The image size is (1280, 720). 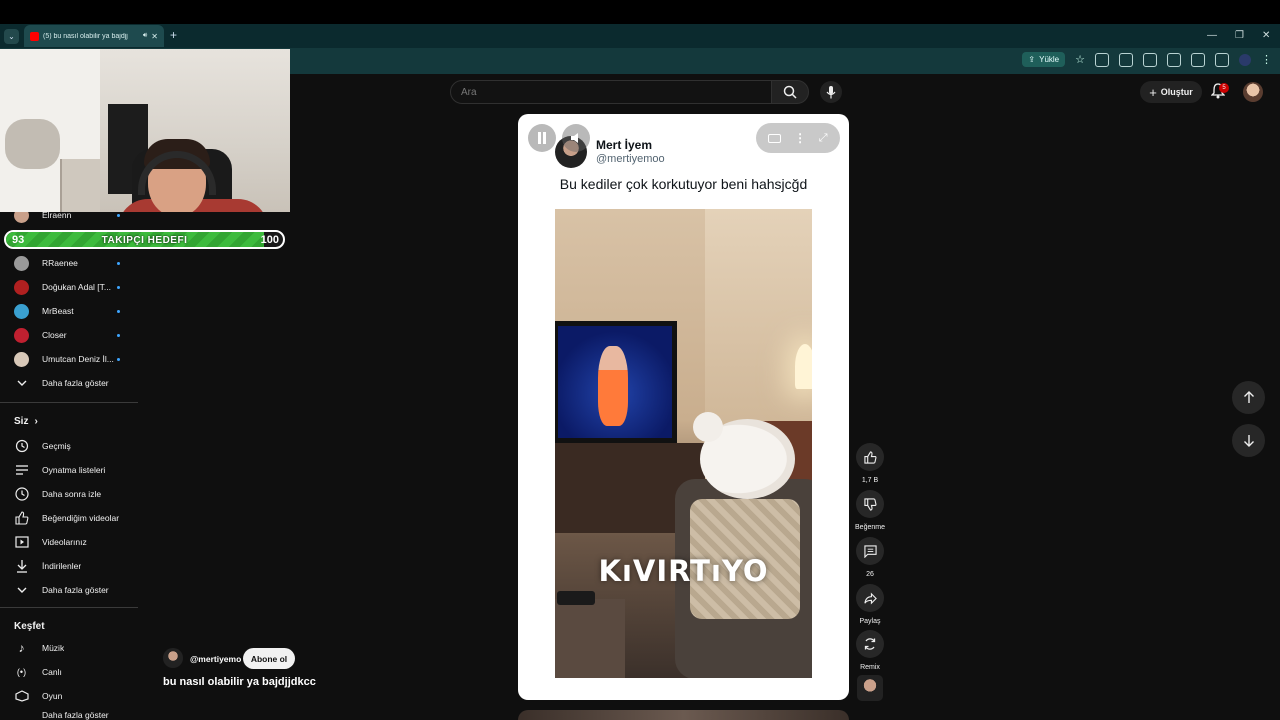 I want to click on sidebar-item-liked-videos: Beğendiğim videolar, so click(x=74, y=518).